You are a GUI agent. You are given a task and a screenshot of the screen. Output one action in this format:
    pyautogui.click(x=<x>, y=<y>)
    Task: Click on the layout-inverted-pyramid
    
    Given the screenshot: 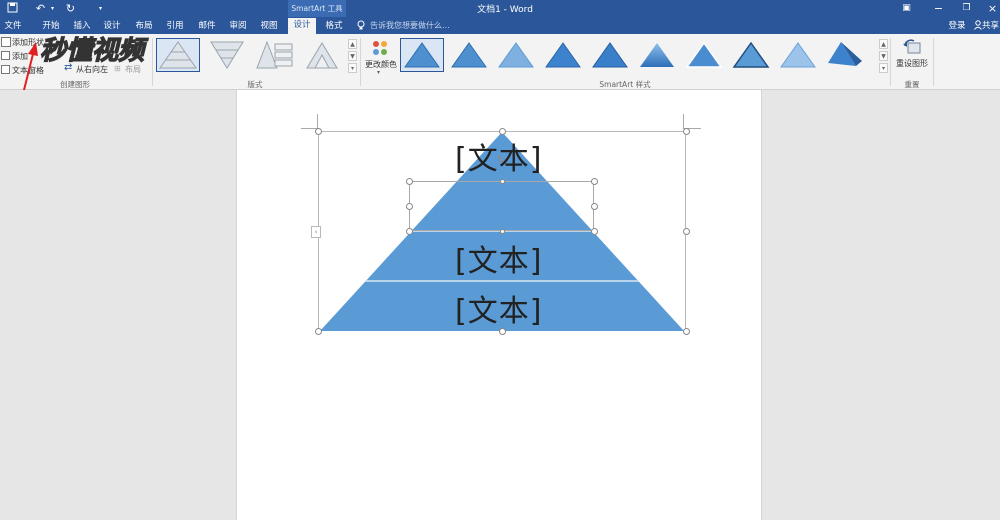 What is the action you would take?
    pyautogui.click(x=227, y=55)
    